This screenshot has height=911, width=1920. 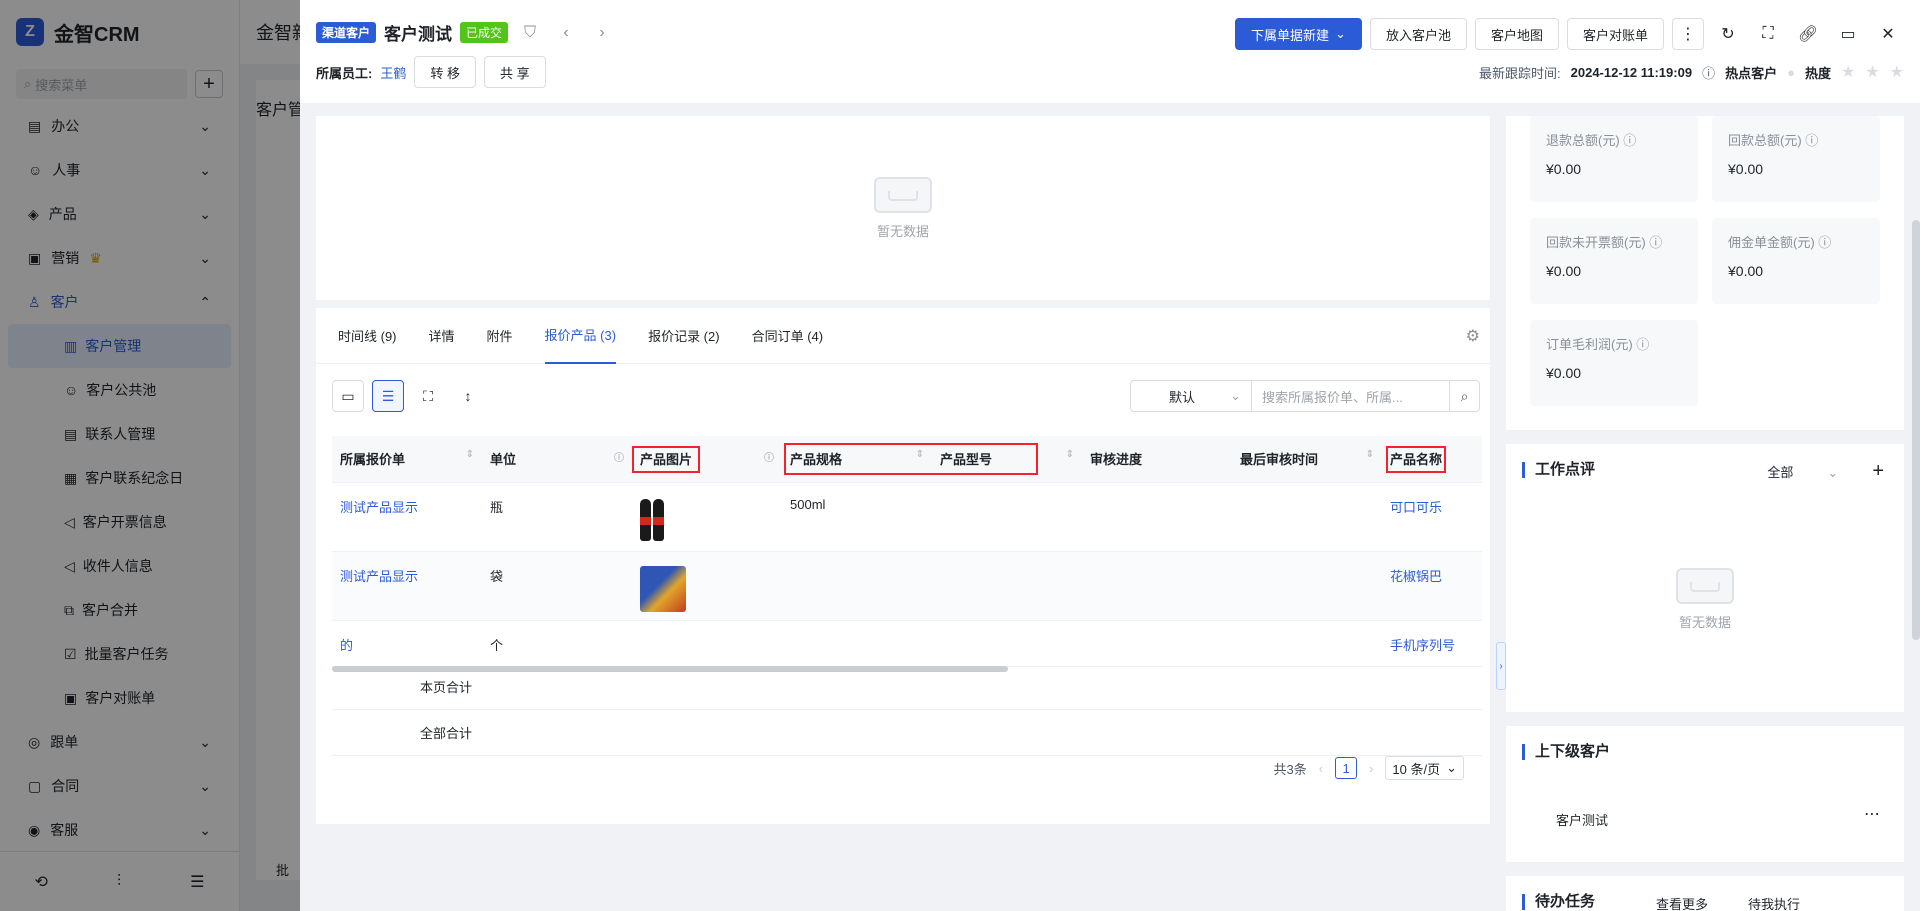 What do you see at coordinates (903, 208) in the screenshot?
I see `top-empty-panel: 暂无数据` at bounding box center [903, 208].